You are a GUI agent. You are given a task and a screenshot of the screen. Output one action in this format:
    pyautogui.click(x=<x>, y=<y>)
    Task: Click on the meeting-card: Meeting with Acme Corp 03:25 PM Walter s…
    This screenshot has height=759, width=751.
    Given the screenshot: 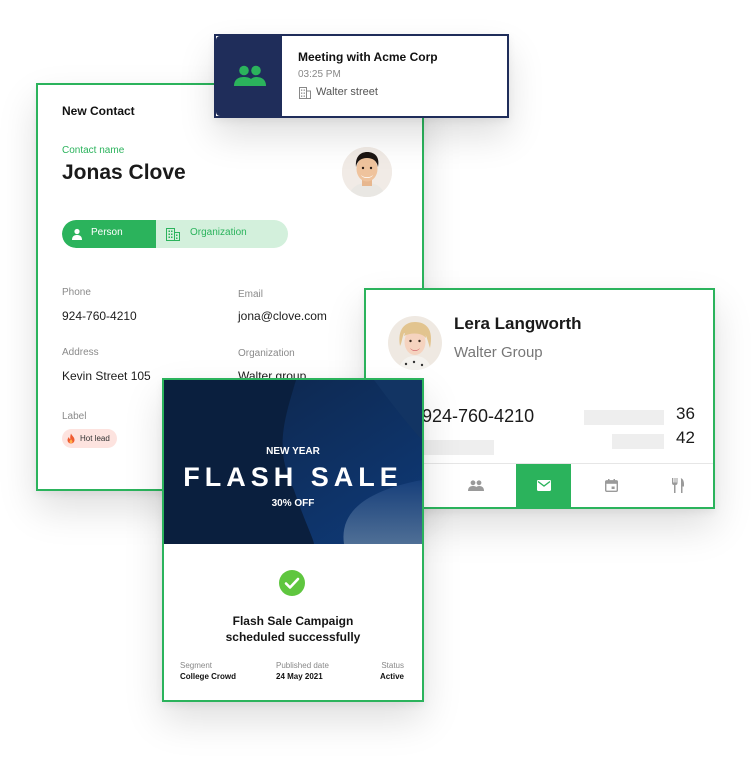 What is the action you would take?
    pyautogui.click(x=361, y=76)
    